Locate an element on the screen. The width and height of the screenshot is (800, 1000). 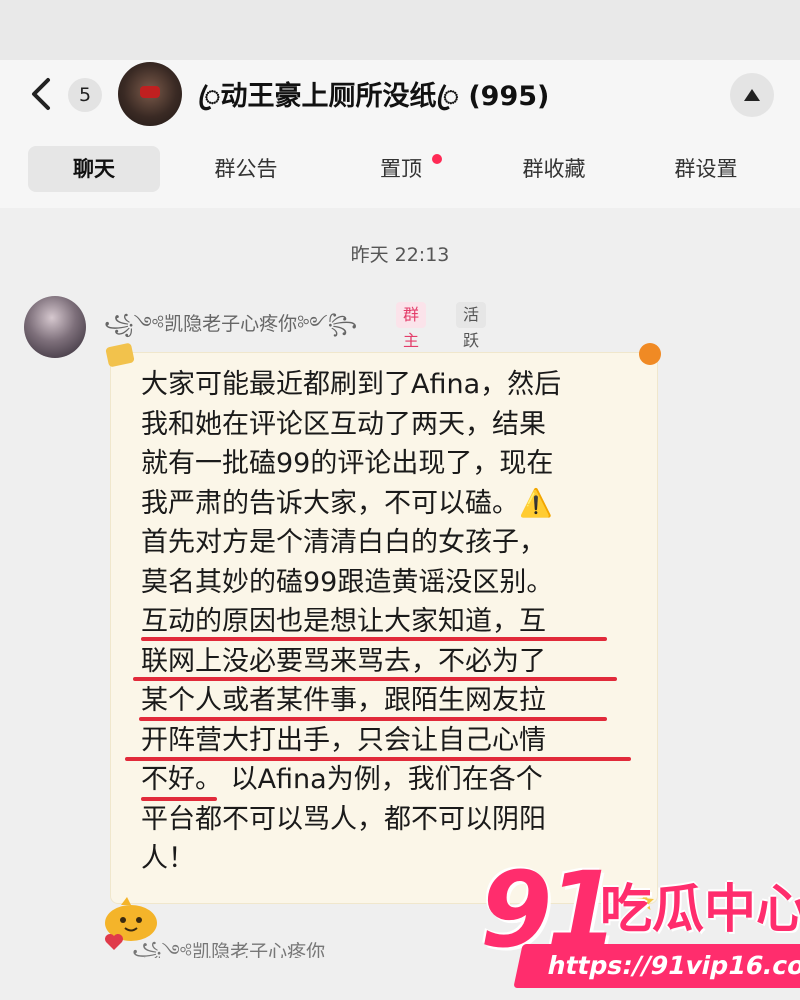
tab-settings: 群设置 is located at coordinates (706, 169).